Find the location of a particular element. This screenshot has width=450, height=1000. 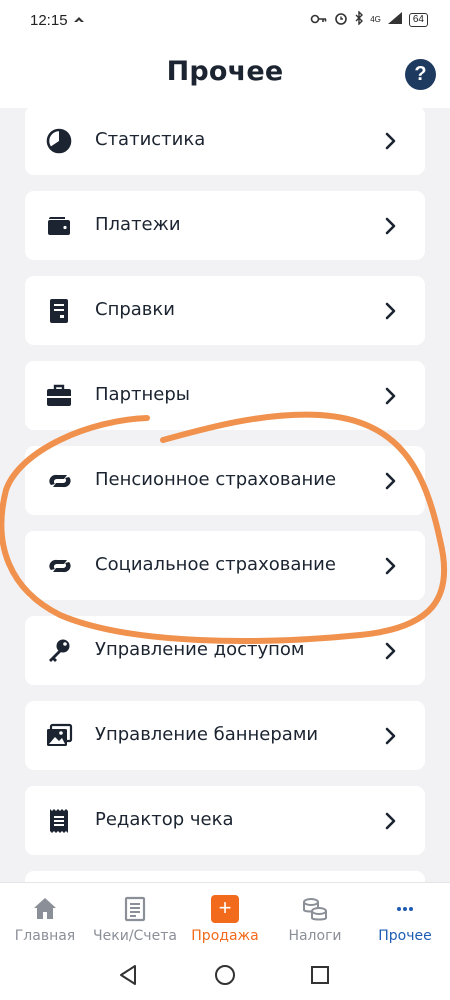

briefcase-icon is located at coordinates (59, 396).